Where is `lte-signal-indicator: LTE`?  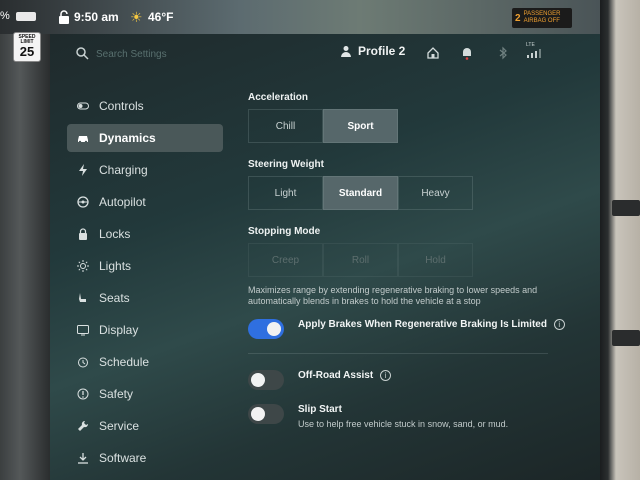
lte-signal-indicator: LTE is located at coordinates (534, 51).